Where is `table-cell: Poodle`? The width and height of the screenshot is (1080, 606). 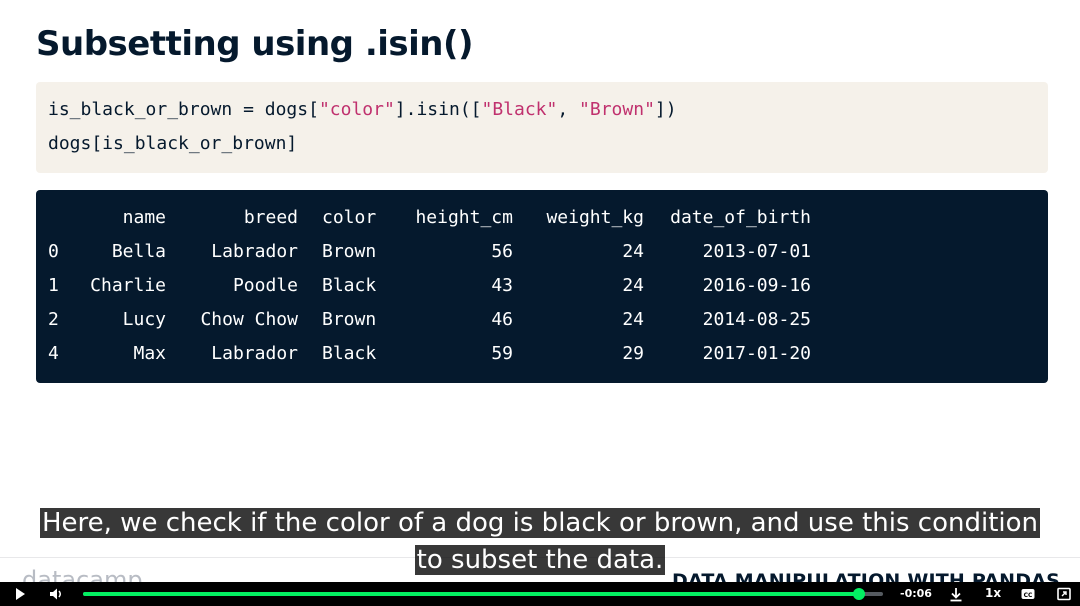
table-cell: Poodle is located at coordinates (265, 285).